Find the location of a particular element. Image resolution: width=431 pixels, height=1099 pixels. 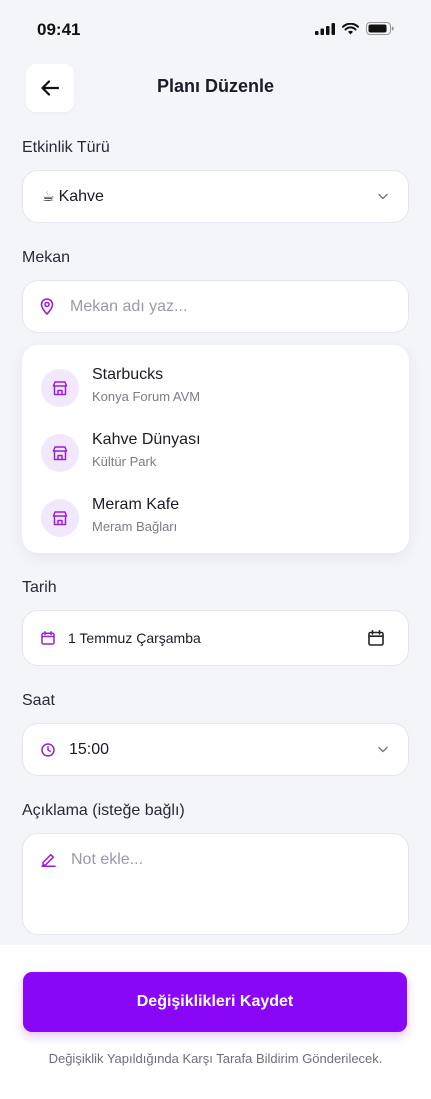

venue-name: Kahve Dünyası is located at coordinates (146, 439).